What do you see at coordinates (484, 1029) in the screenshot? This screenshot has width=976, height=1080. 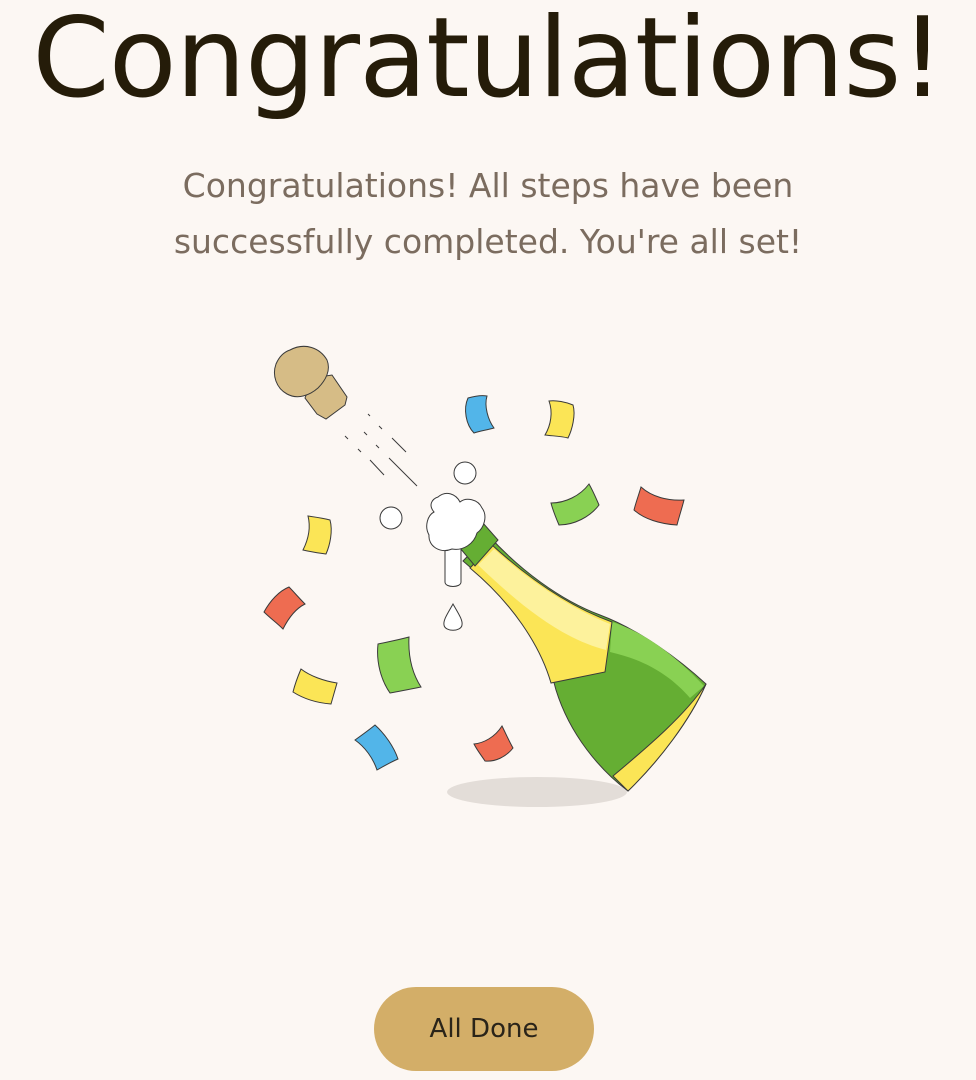 I see `all-done-button: All Done` at bounding box center [484, 1029].